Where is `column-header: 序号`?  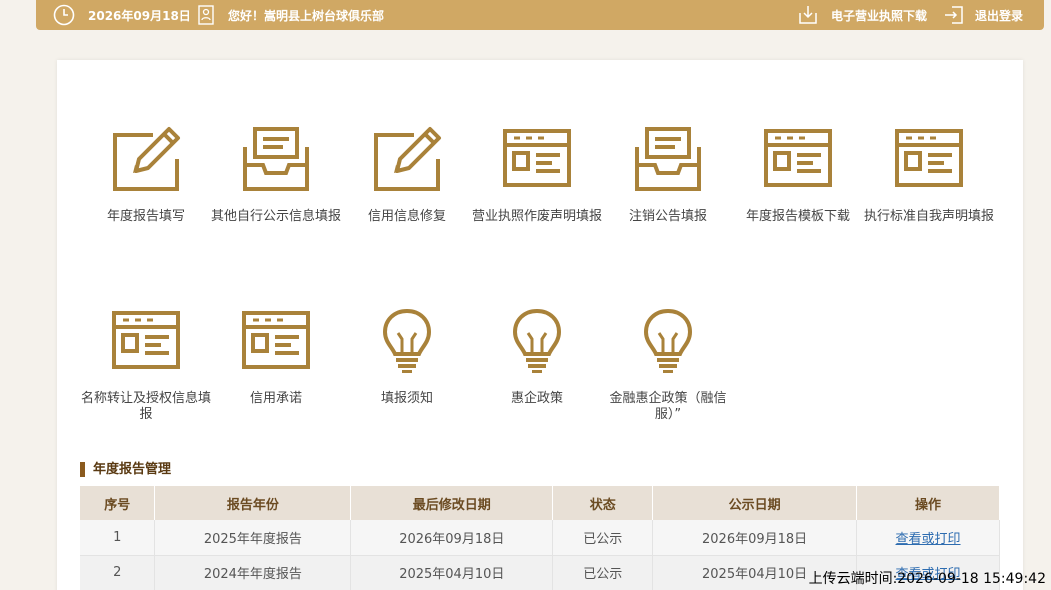 column-header: 序号 is located at coordinates (118, 503).